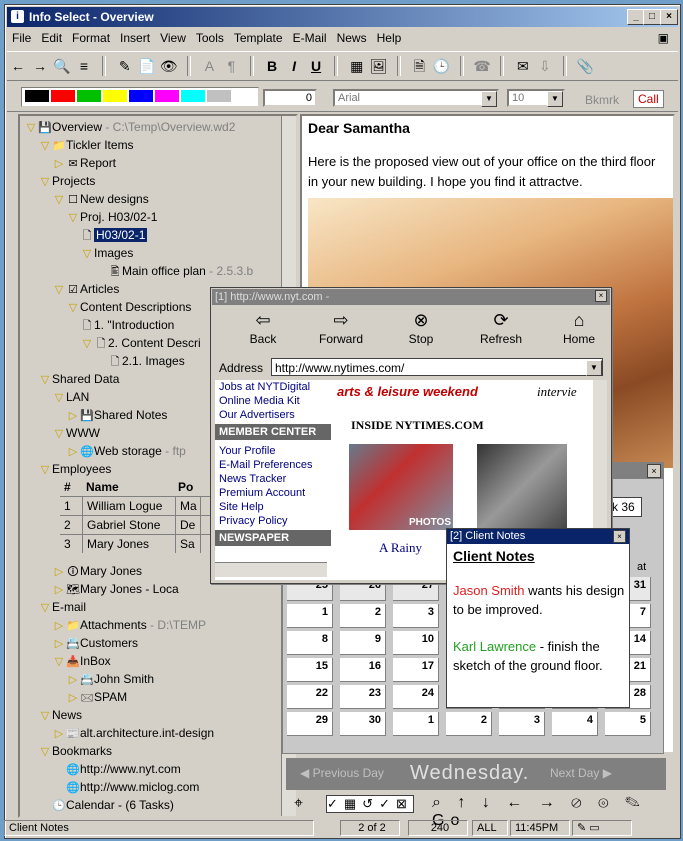  I want to click on paragraph-icon: ¶, so click(231, 66).